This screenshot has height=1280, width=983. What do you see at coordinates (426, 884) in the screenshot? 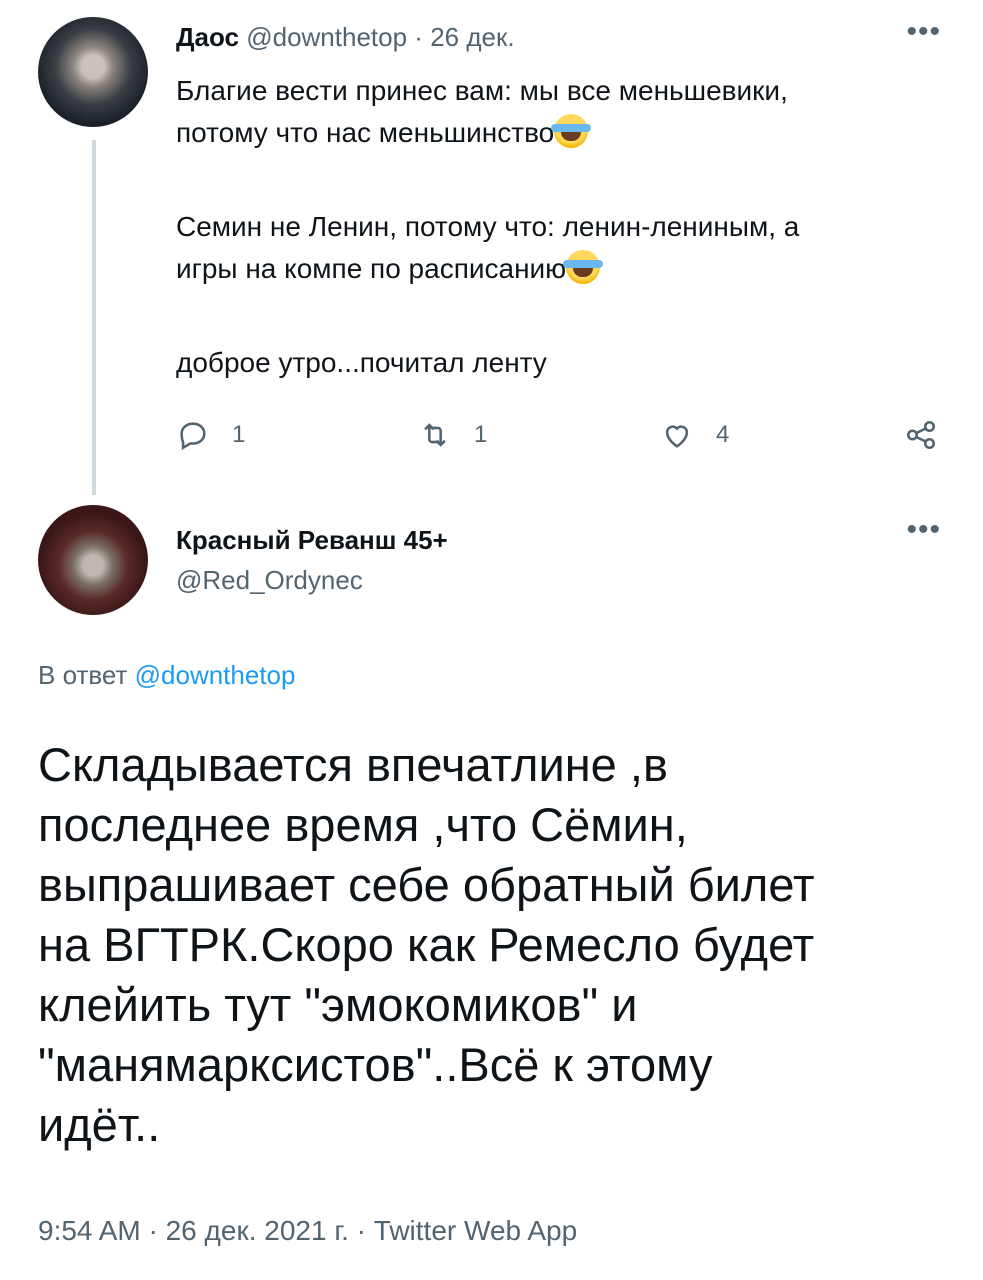
I see `tweet2-line: выпрашивает себе обратный билет` at bounding box center [426, 884].